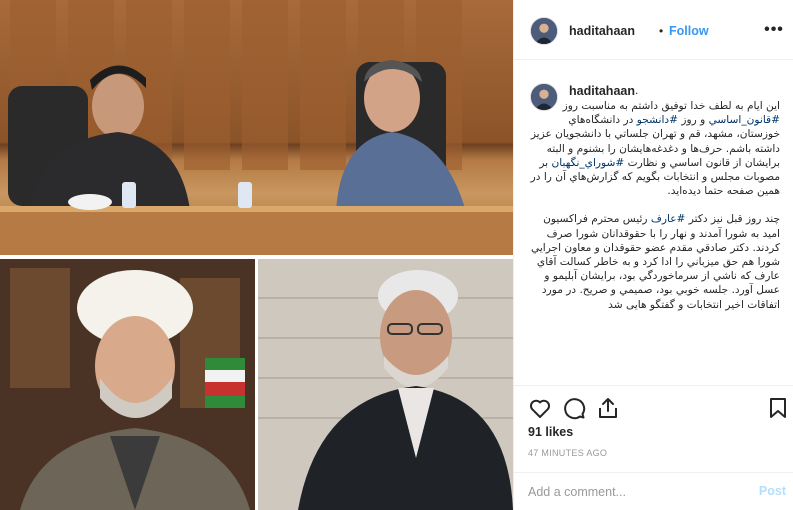 This screenshot has height=510, width=793. What do you see at coordinates (657, 120) in the screenshot?
I see `hashtag-link: #دانشجو` at bounding box center [657, 120].